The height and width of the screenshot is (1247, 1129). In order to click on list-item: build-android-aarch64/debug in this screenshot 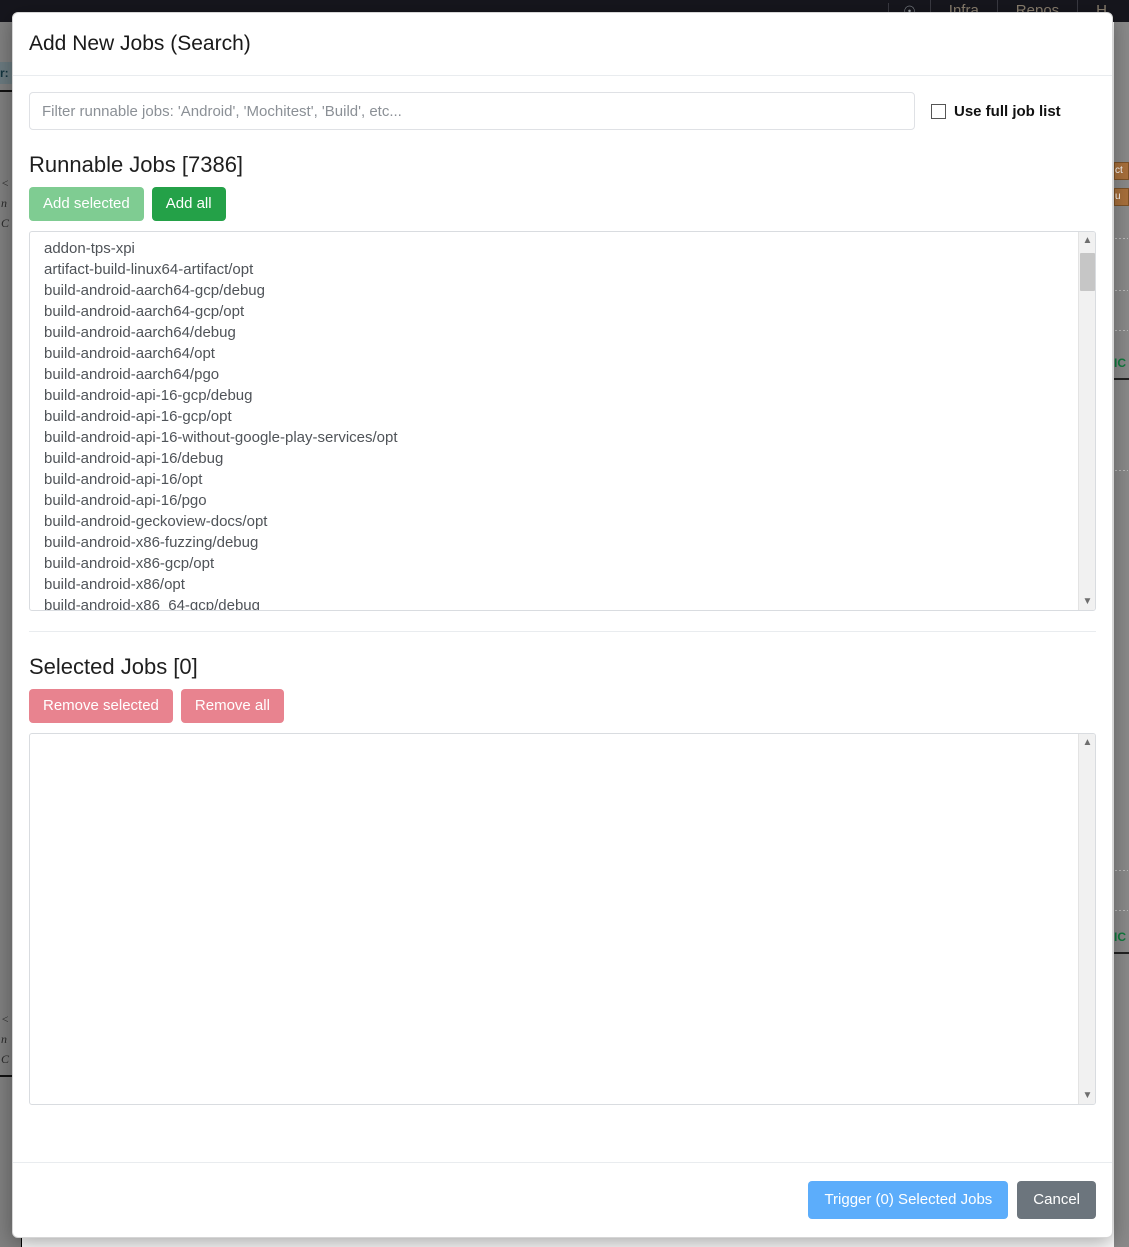, I will do `click(553, 332)`.